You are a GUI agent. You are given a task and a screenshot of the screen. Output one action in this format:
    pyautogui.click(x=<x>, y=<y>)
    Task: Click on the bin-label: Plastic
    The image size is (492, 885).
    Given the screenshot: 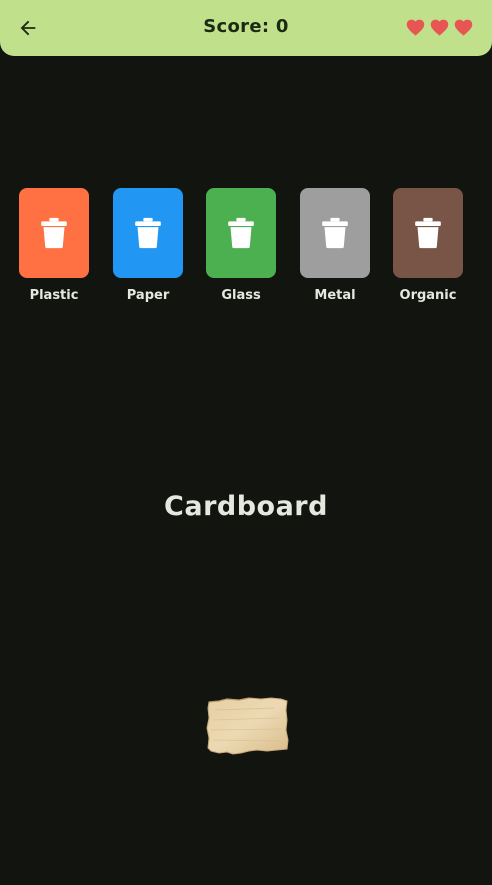 What is the action you would take?
    pyautogui.click(x=54, y=295)
    